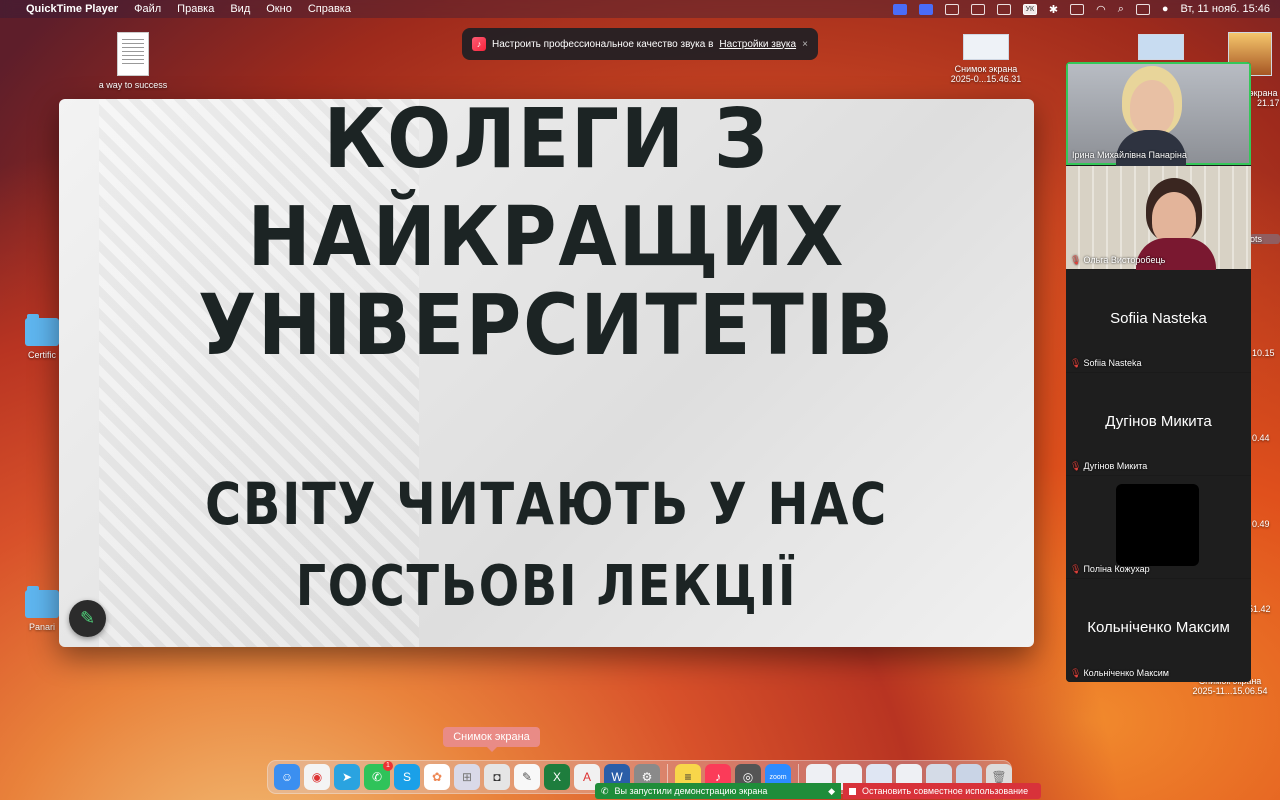 Image resolution: width=1280 pixels, height=800 pixels. Describe the element at coordinates (691, 791) in the screenshot. I see `share-status-text: Вы запустили демонстрацию экрана` at that location.